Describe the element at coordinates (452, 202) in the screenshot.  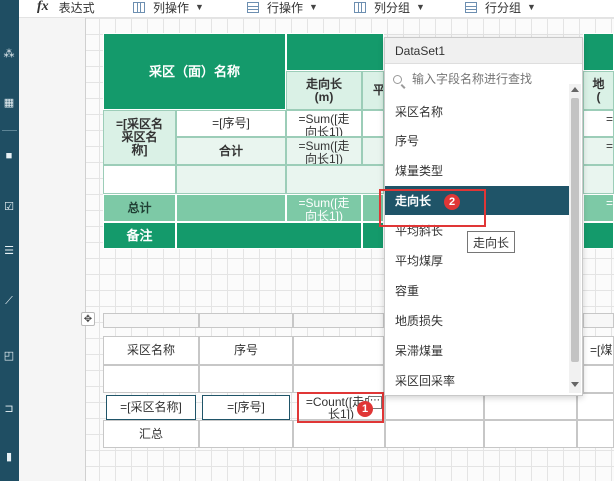
I see `step-badge-2: 2` at that location.